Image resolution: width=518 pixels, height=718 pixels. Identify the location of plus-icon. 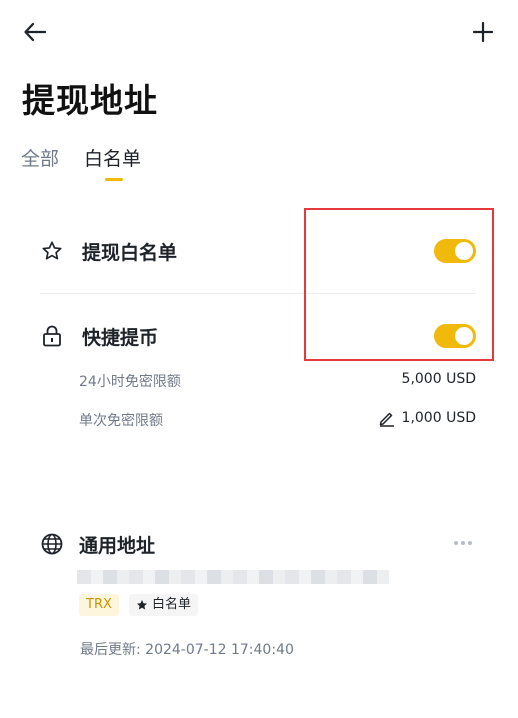
(483, 32).